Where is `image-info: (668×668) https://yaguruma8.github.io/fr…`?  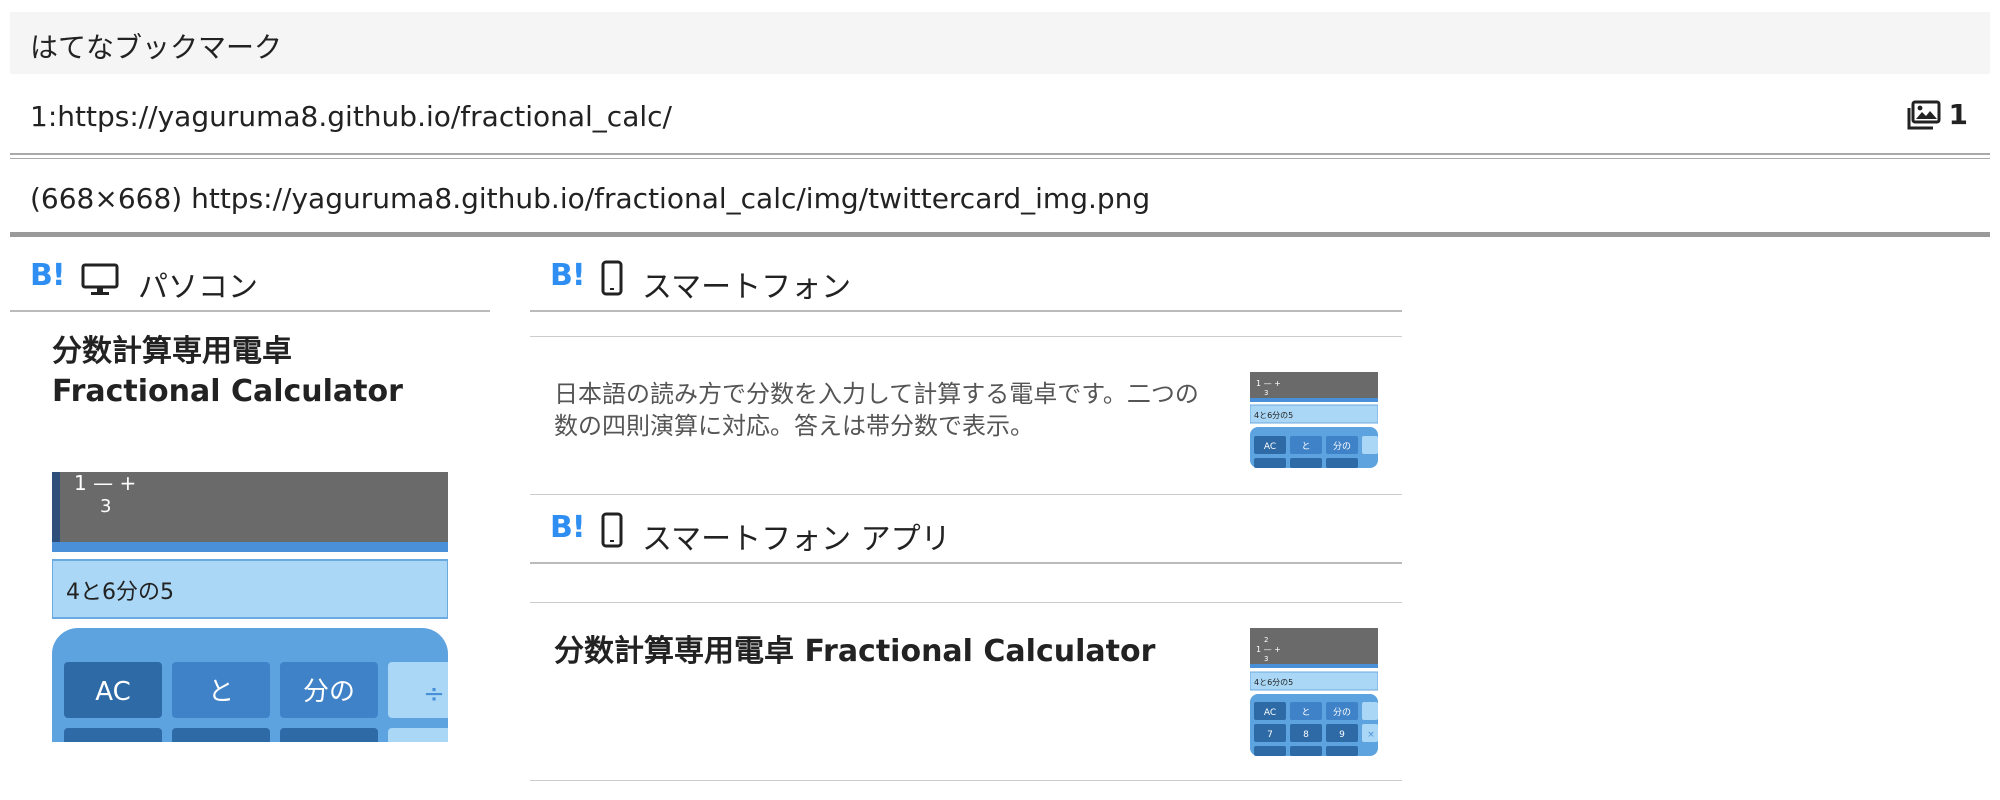 image-info: (668×668) https://yaguruma8.github.io/fr… is located at coordinates (590, 198).